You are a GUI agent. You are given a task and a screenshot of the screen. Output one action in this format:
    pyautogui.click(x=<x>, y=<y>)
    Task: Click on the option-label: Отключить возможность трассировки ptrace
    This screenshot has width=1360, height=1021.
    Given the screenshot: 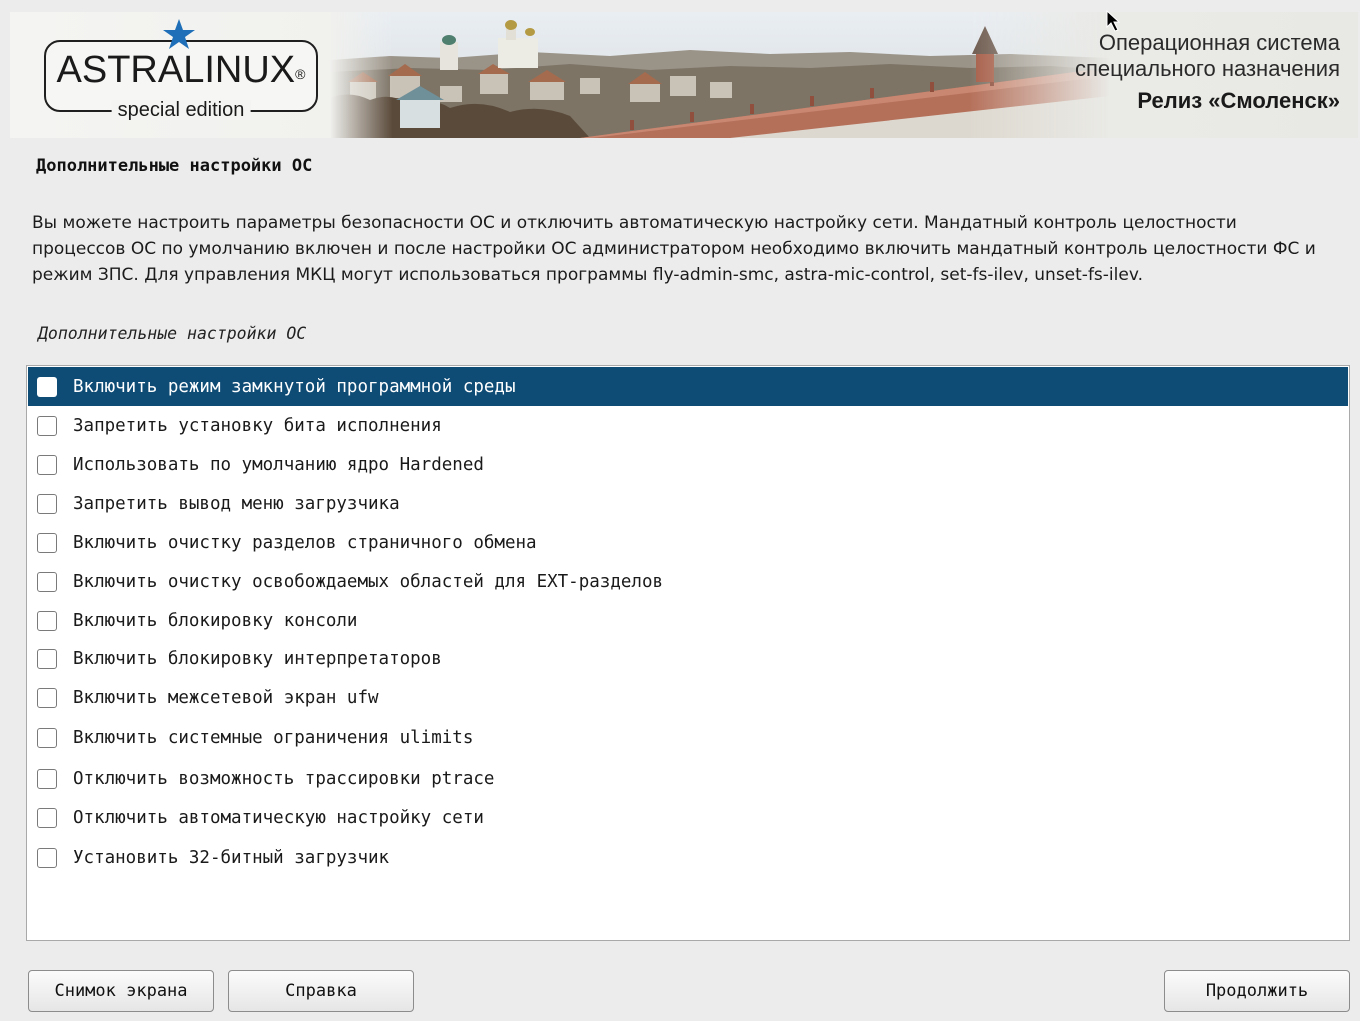 What is the action you would take?
    pyautogui.click(x=284, y=778)
    